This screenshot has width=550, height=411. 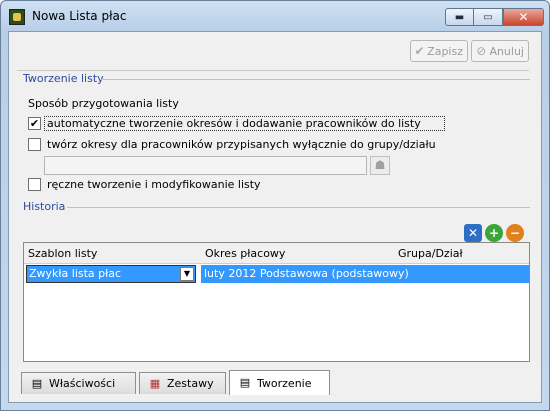 I want to click on group-picker-button: ☗, so click(x=380, y=165).